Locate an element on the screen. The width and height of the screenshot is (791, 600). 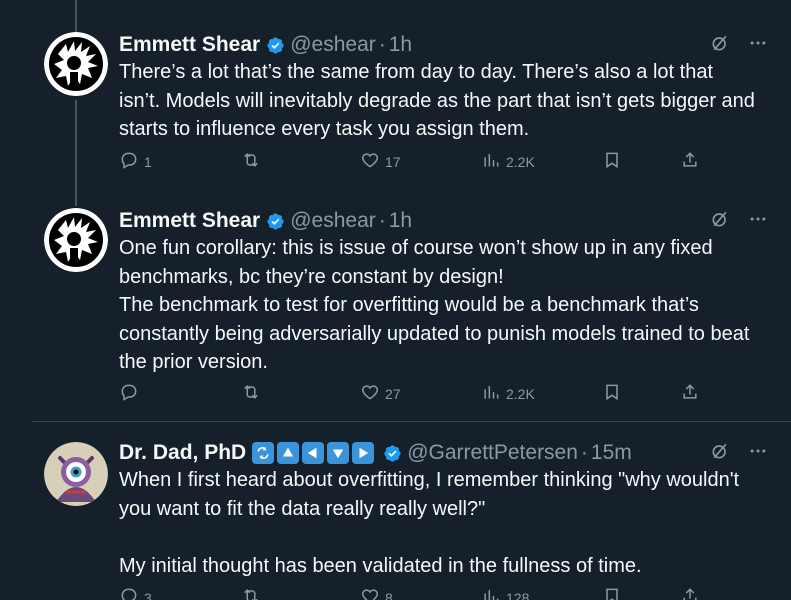
left-arrow-emoji-icon is located at coordinates (313, 453).